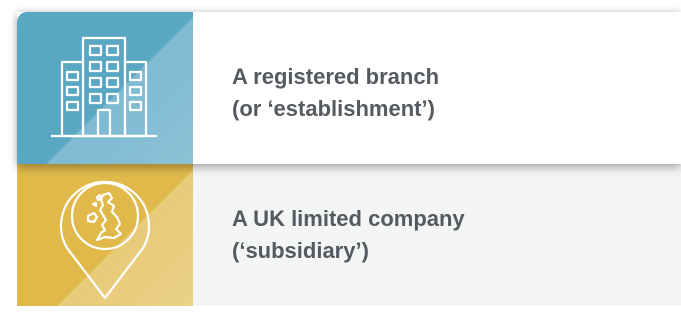  What do you see at coordinates (348, 218) in the screenshot?
I see `option-title: A UK limited company` at bounding box center [348, 218].